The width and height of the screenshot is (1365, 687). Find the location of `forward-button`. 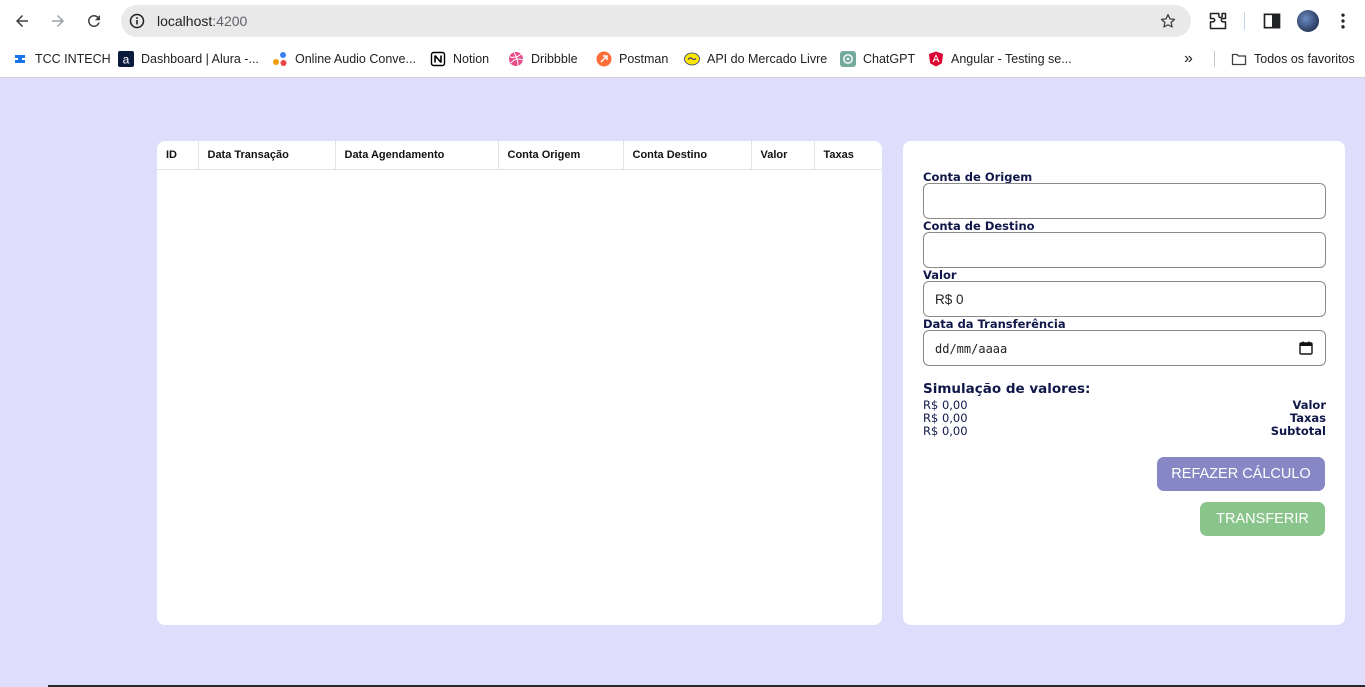

forward-button is located at coordinates (58, 21).